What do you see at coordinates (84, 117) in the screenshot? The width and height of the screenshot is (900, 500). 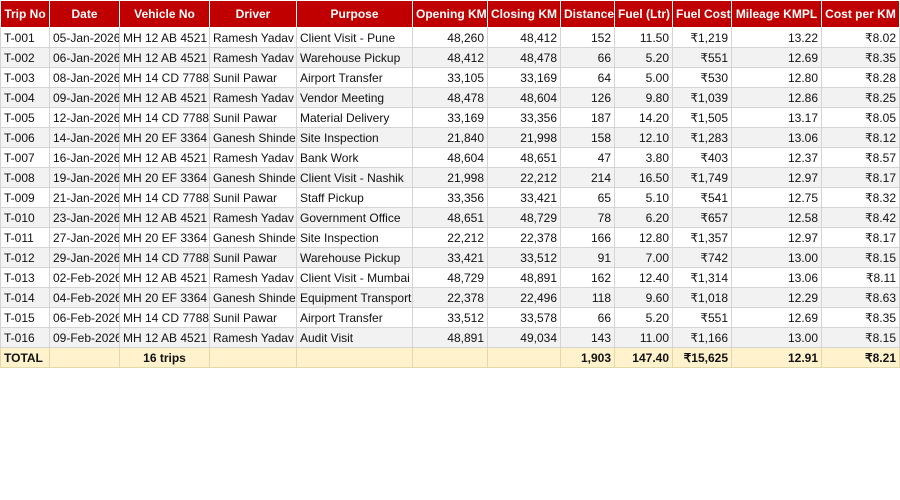 I see `cell-date: 12-Jan-2026` at bounding box center [84, 117].